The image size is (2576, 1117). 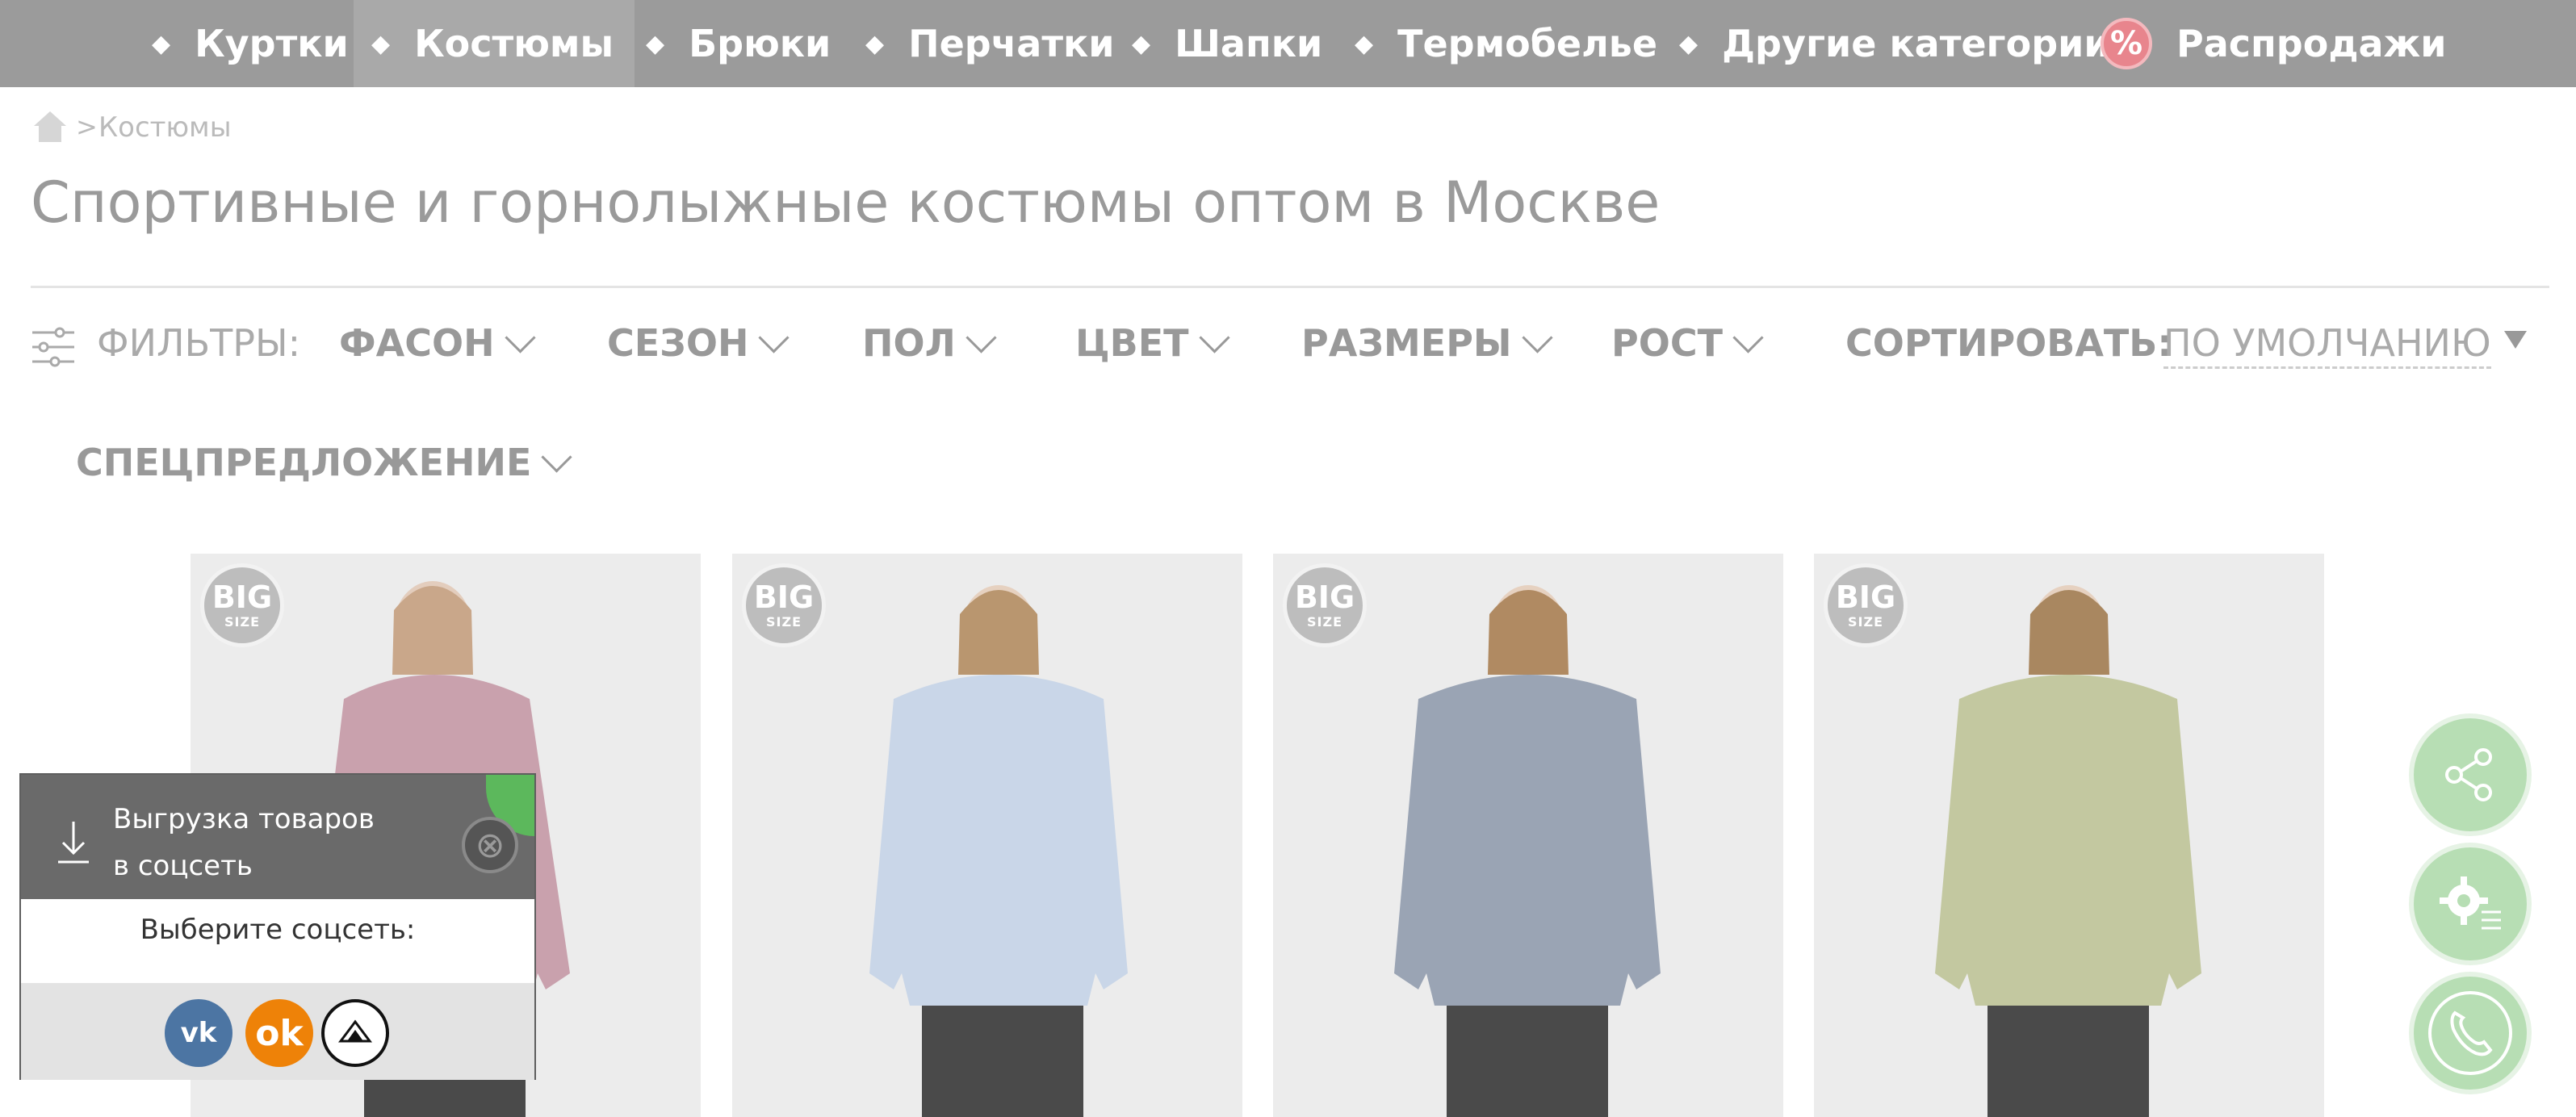 I want to click on nav-item-label: Куртки, so click(x=272, y=43).